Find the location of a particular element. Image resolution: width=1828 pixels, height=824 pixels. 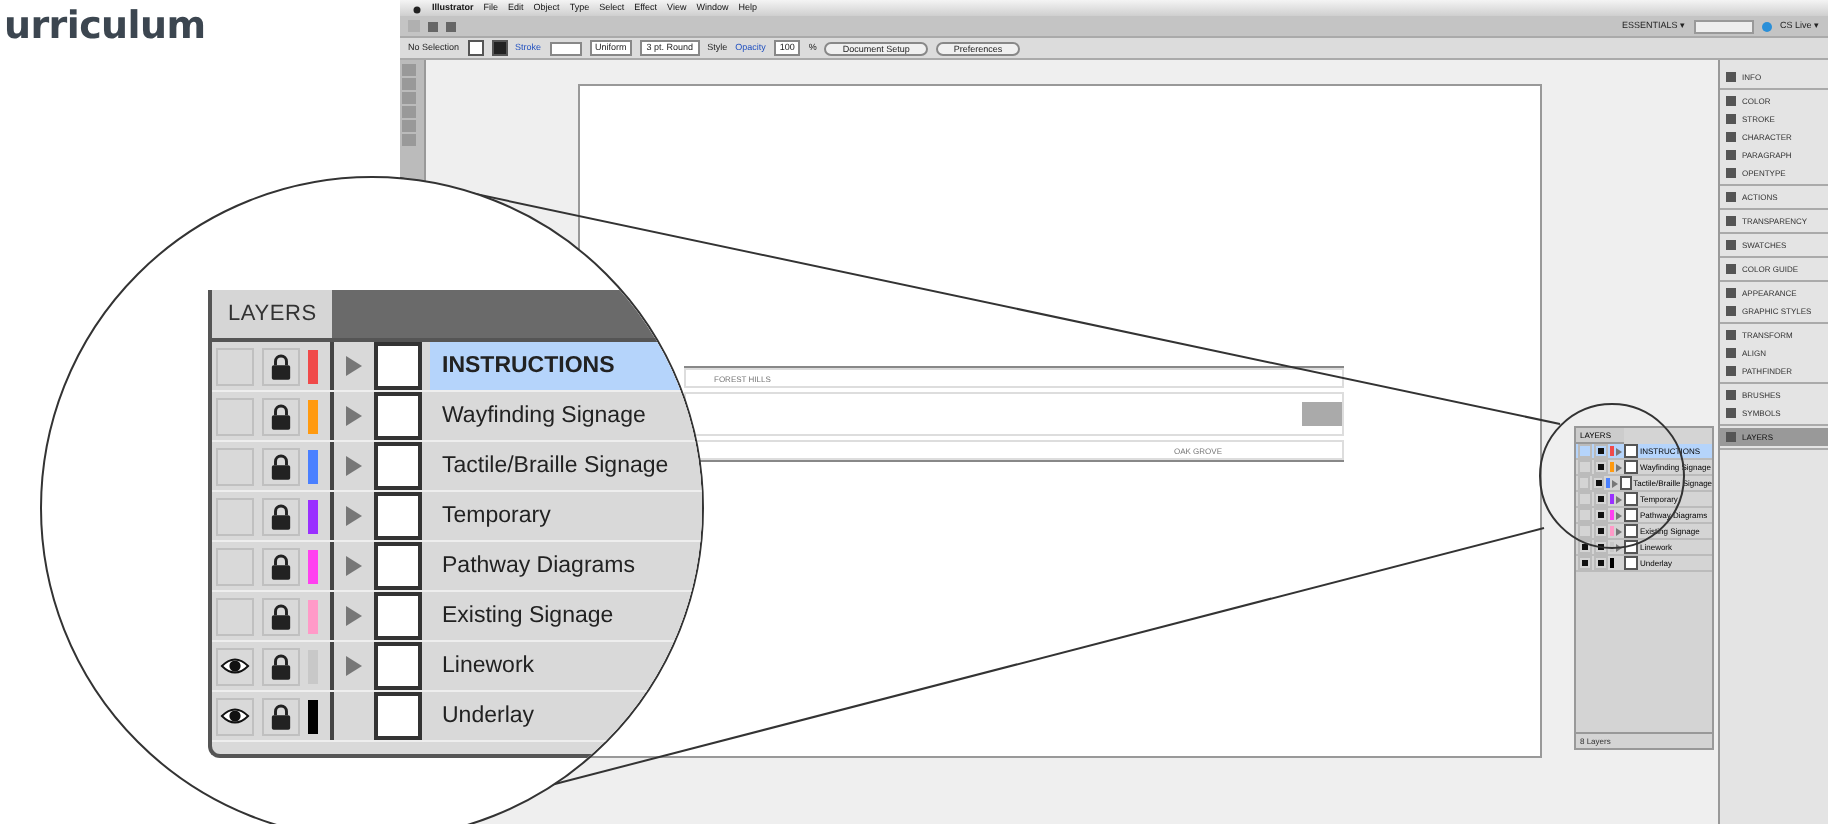

layer-name: Underlay is located at coordinates (486, 716).